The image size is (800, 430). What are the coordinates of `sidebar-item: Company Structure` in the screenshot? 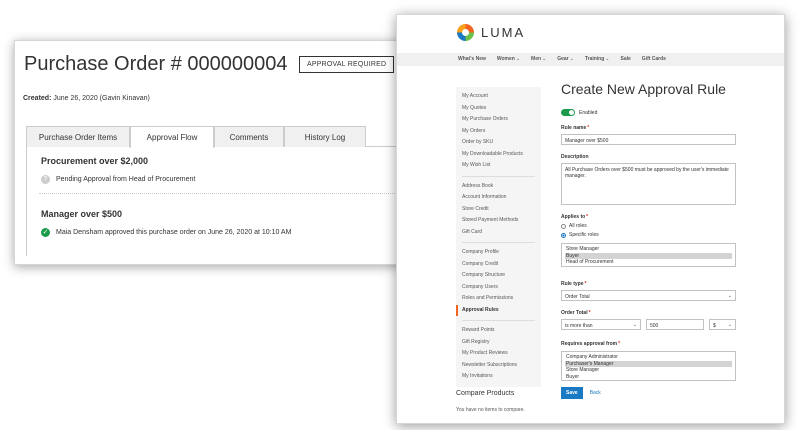 It's located at (498, 276).